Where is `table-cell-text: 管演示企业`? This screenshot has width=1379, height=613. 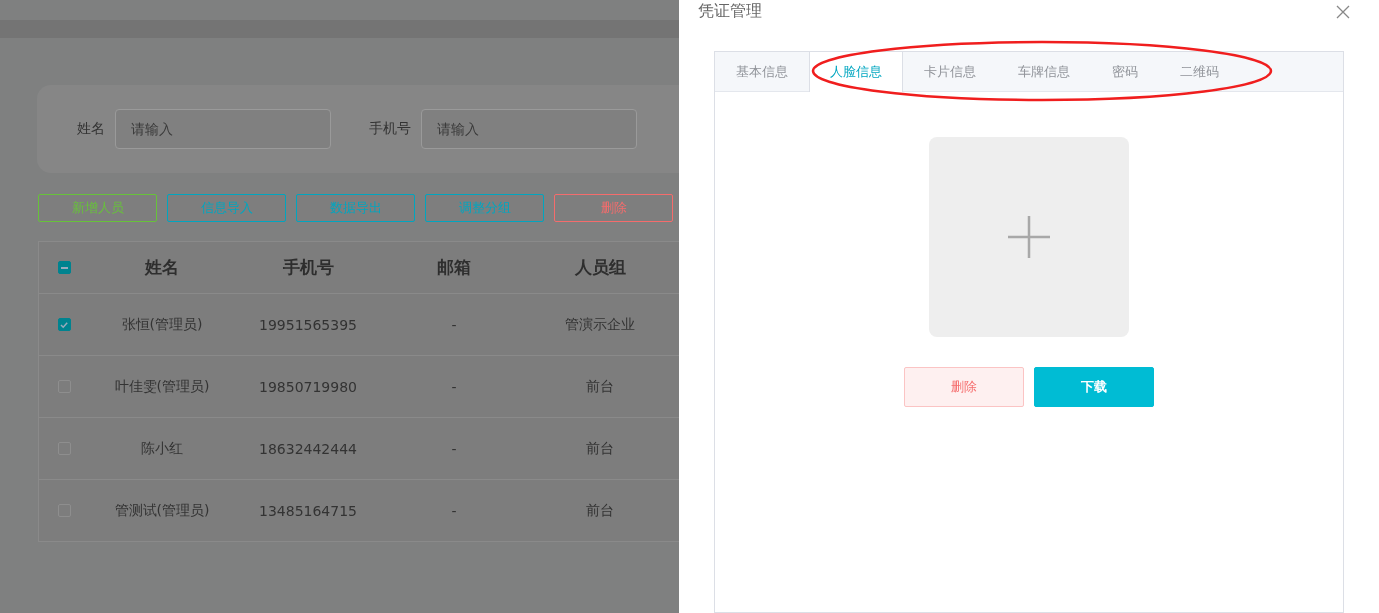
table-cell-text: 管演示企业 is located at coordinates (600, 324).